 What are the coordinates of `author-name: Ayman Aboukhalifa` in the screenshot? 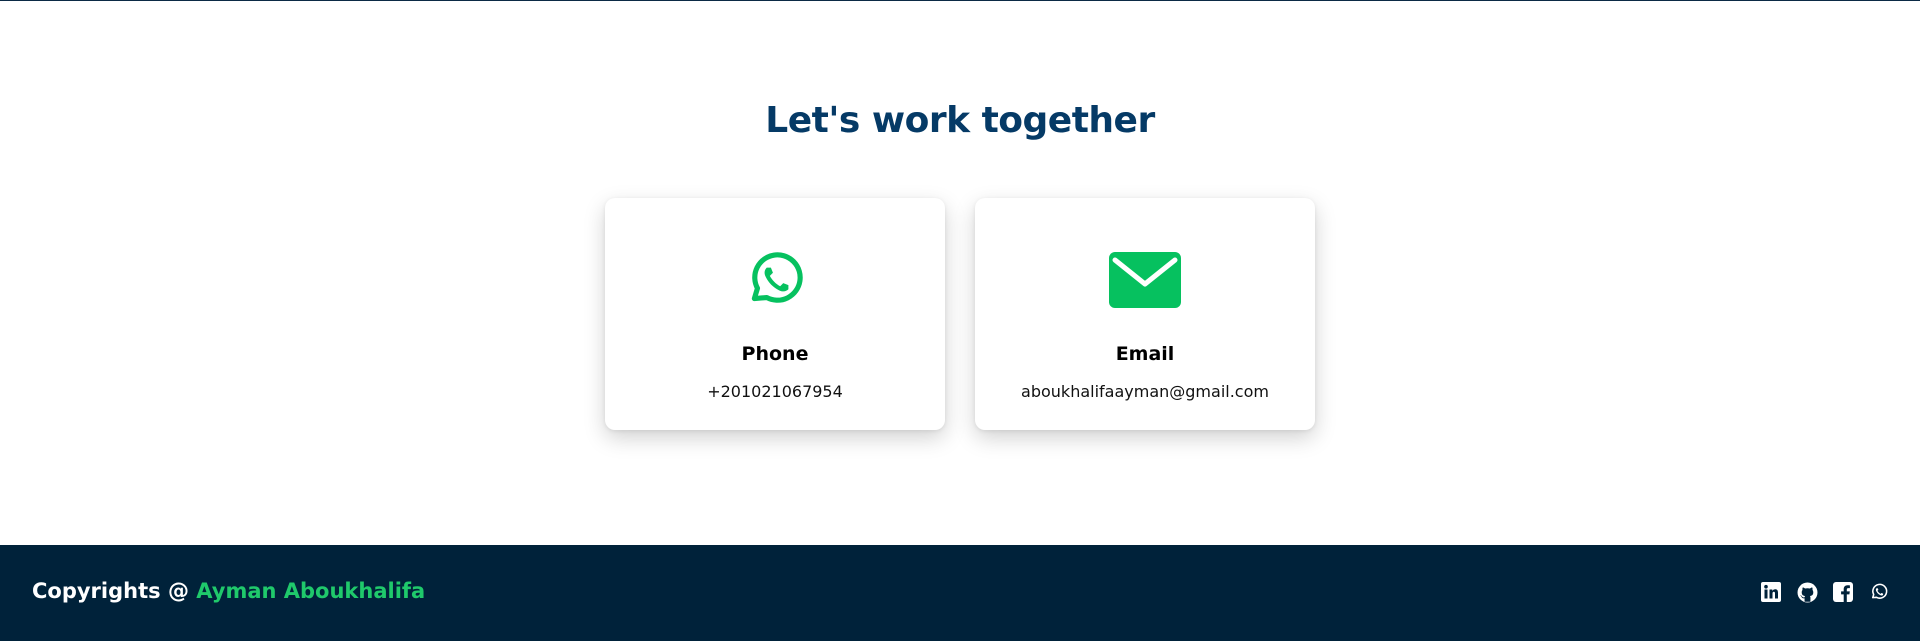 It's located at (310, 591).